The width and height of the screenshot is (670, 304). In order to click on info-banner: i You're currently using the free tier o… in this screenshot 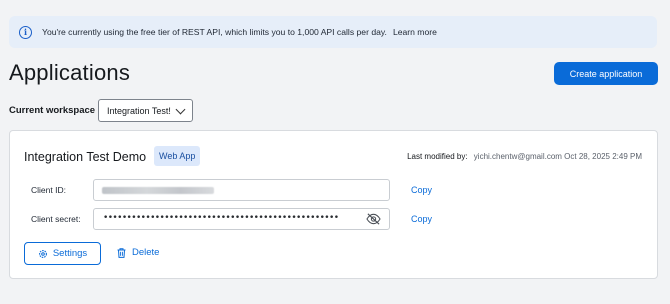, I will do `click(333, 32)`.